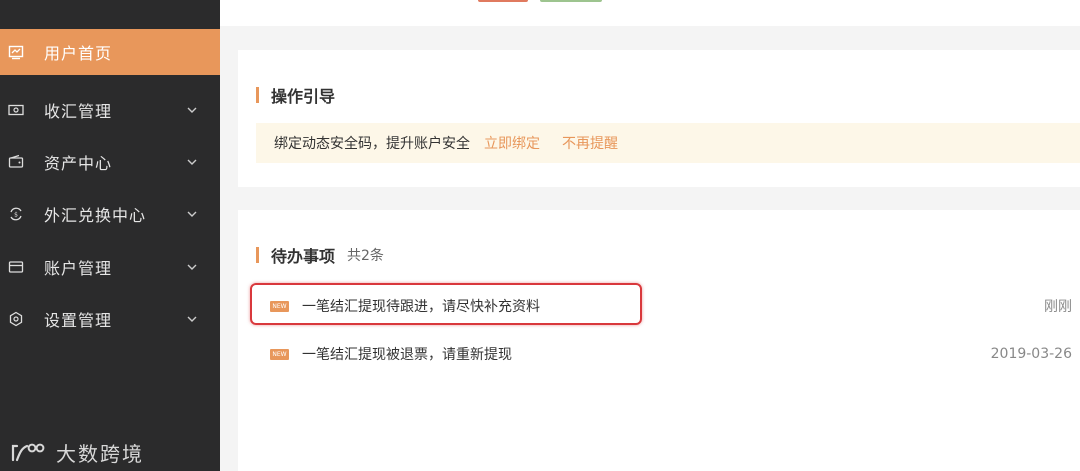  I want to click on sidebar-item-home: 用户首页, so click(110, 52).